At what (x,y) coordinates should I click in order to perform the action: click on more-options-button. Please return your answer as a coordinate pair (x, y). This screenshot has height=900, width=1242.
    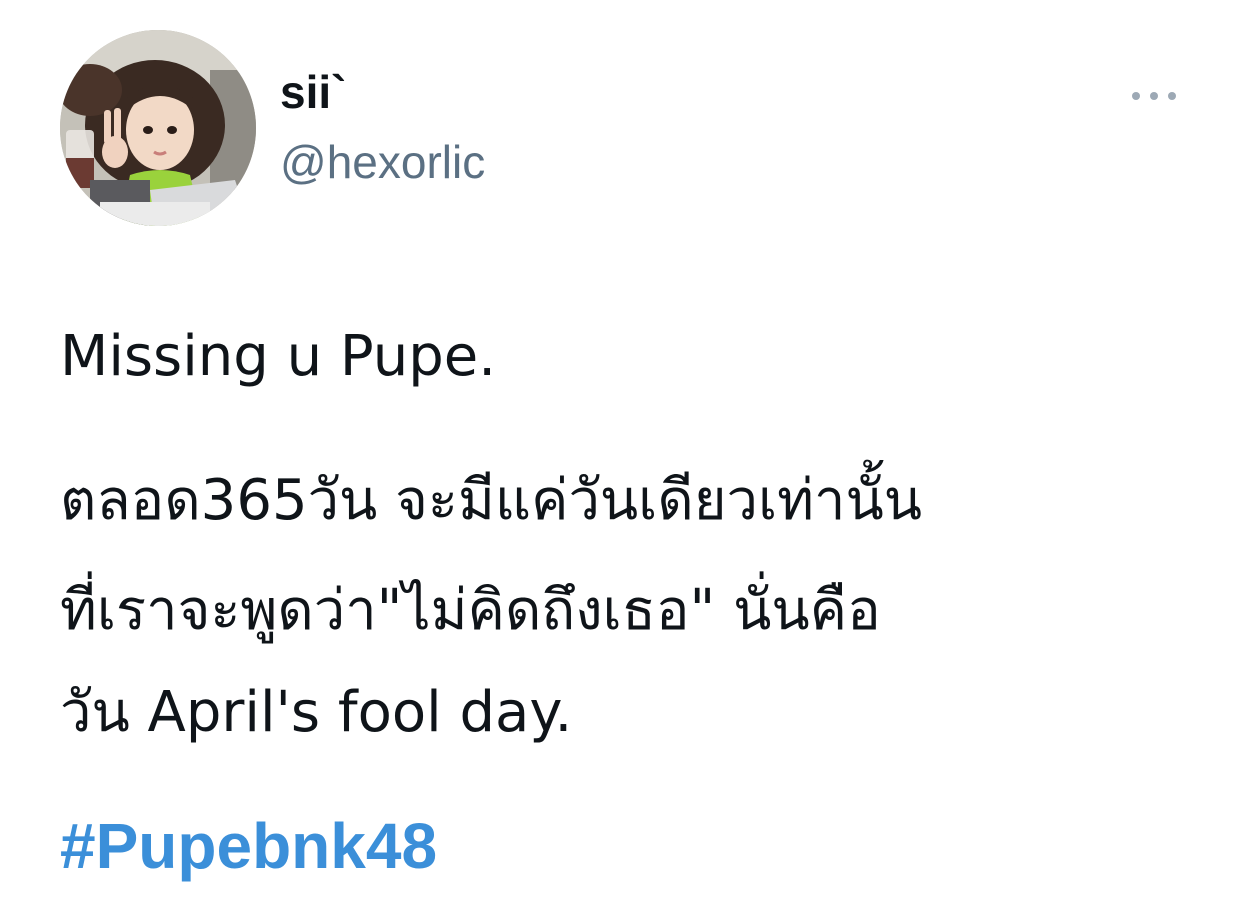
    Looking at the image, I should click on (1154, 96).